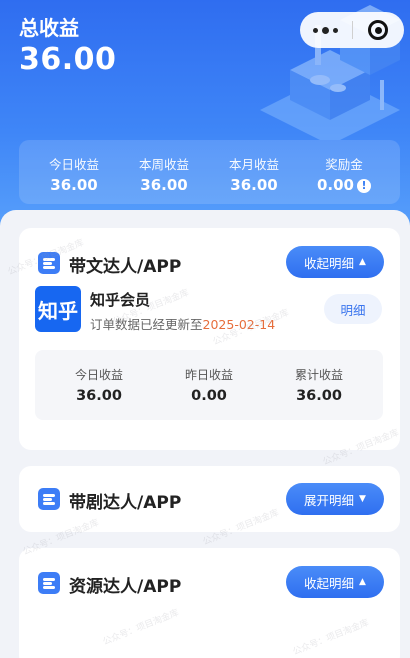 The image size is (410, 658). What do you see at coordinates (364, 186) in the screenshot?
I see `exclamation-circle-icon: !` at bounding box center [364, 186].